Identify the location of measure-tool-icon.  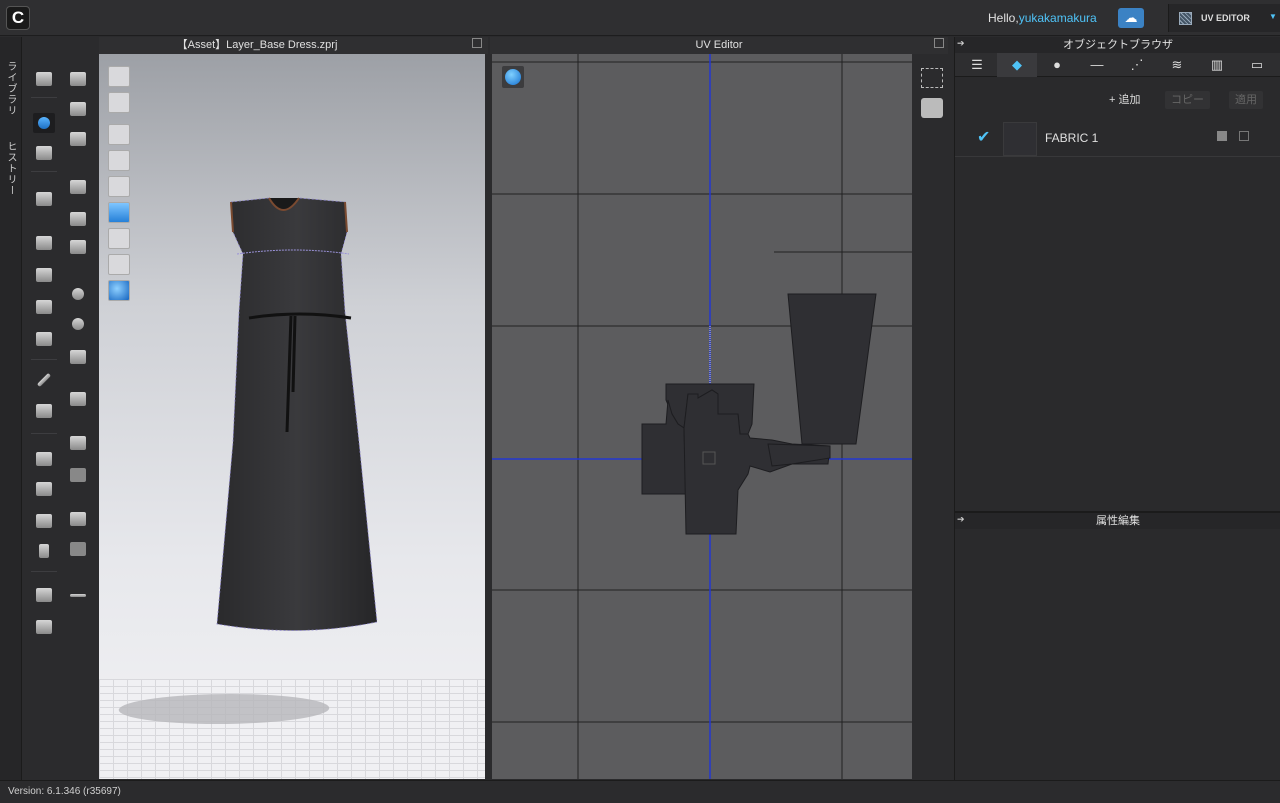
(44, 459).